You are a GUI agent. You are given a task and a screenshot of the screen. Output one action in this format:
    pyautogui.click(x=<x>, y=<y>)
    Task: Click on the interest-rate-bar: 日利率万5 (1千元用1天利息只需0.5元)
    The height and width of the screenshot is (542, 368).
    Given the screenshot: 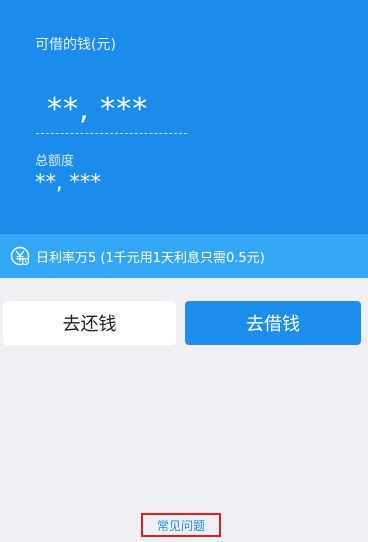 What is the action you would take?
    pyautogui.click(x=184, y=256)
    